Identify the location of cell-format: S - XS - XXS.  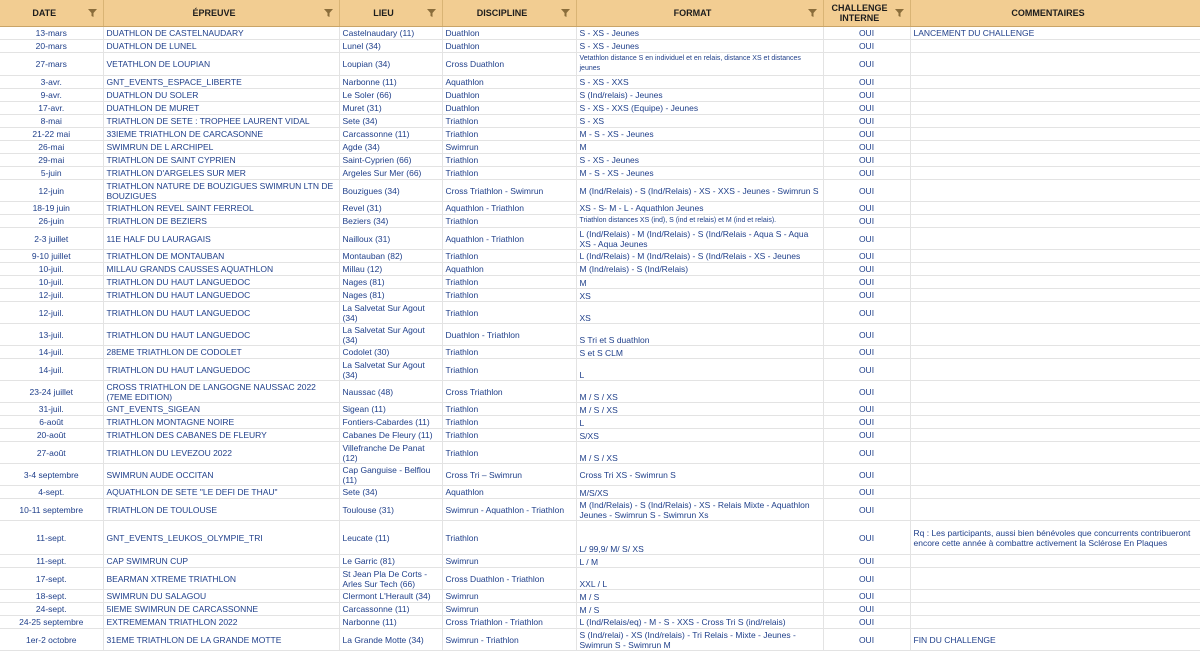
(700, 82).